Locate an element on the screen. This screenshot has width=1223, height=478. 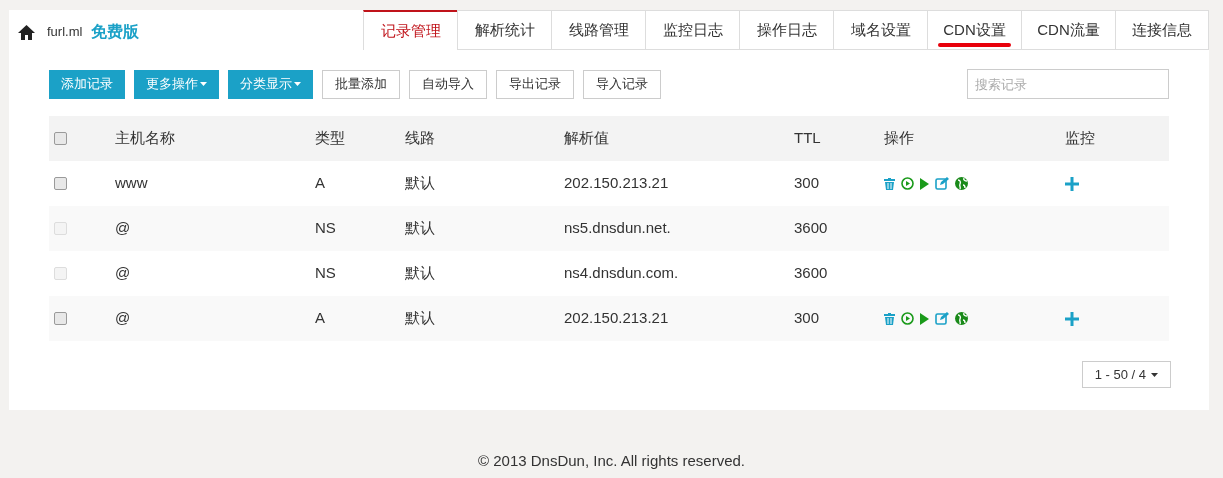
column-header: 解析值 is located at coordinates (586, 138).